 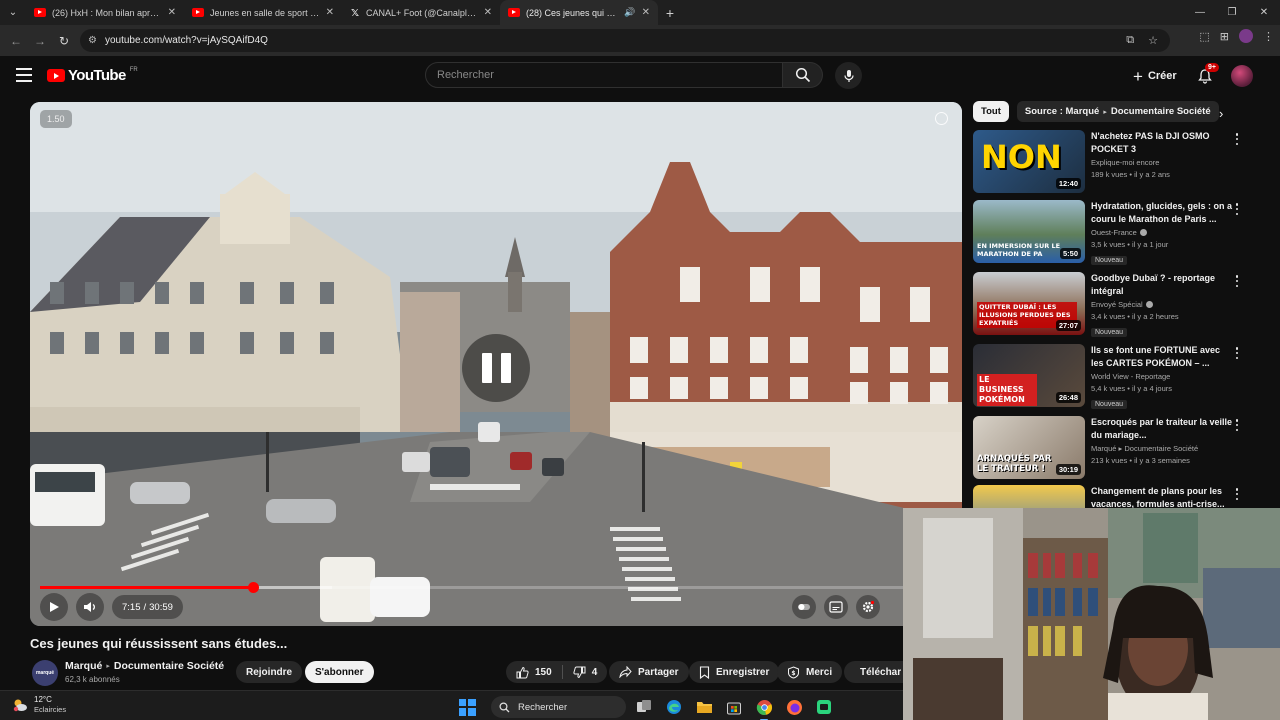 I want to click on channel-name: Explique-moi encore, so click(x=1162, y=162).